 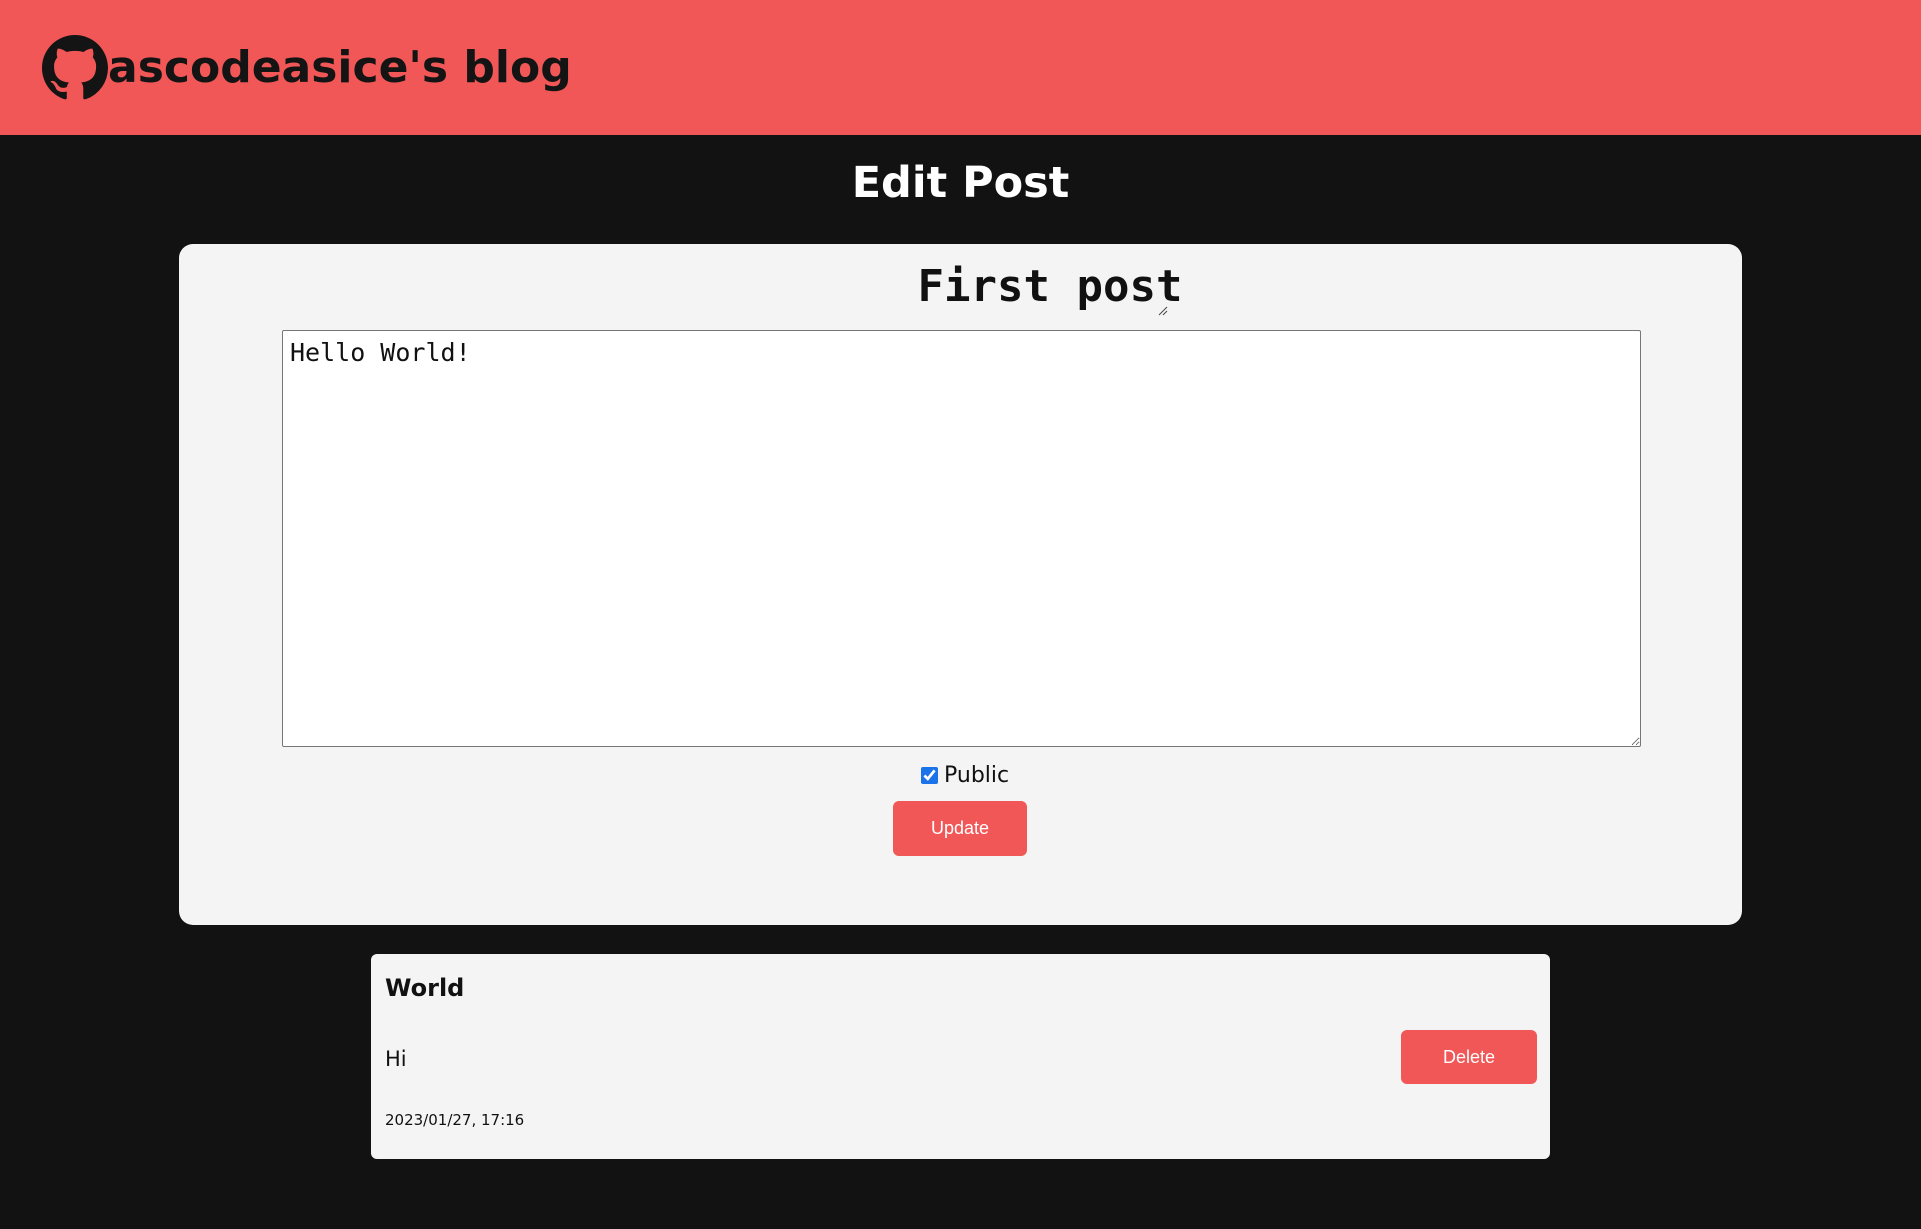 What do you see at coordinates (977, 775) in the screenshot?
I see `public-label: Public` at bounding box center [977, 775].